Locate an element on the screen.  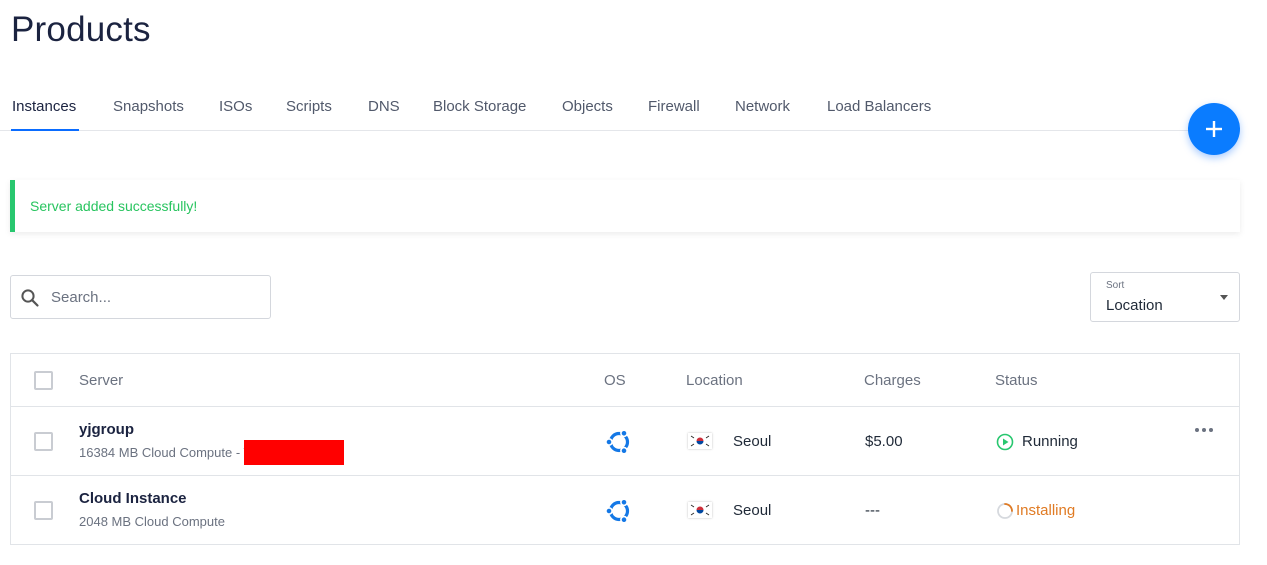
spinner-icon is located at coordinates (1005, 511).